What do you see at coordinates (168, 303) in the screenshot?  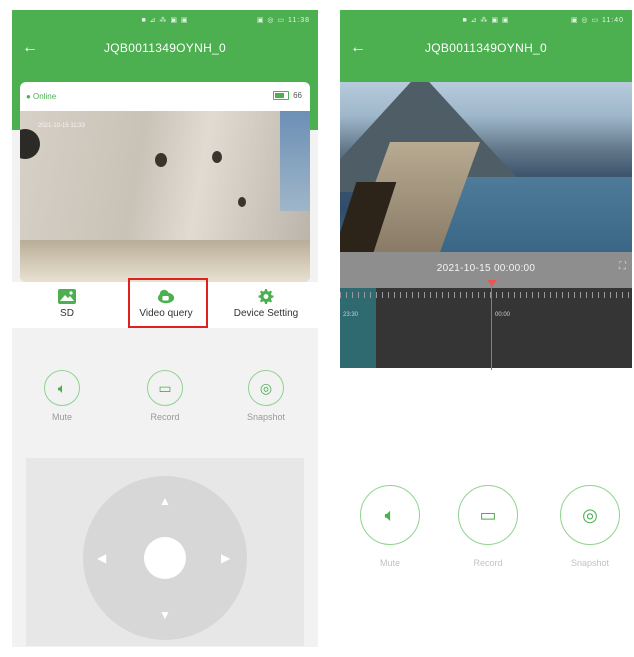 I see `highlight-box` at bounding box center [168, 303].